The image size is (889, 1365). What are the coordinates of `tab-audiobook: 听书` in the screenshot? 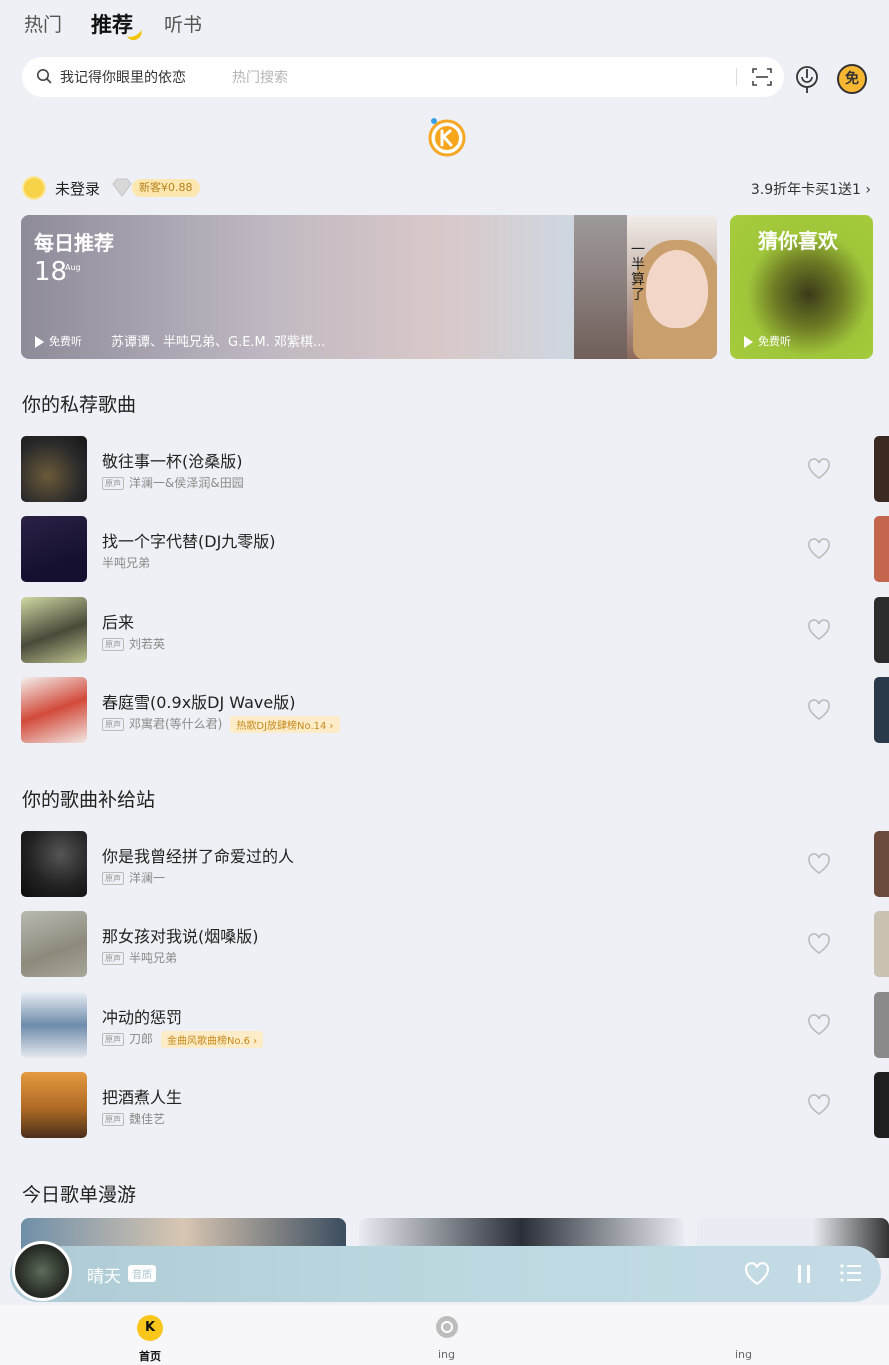 It's located at (183, 23).